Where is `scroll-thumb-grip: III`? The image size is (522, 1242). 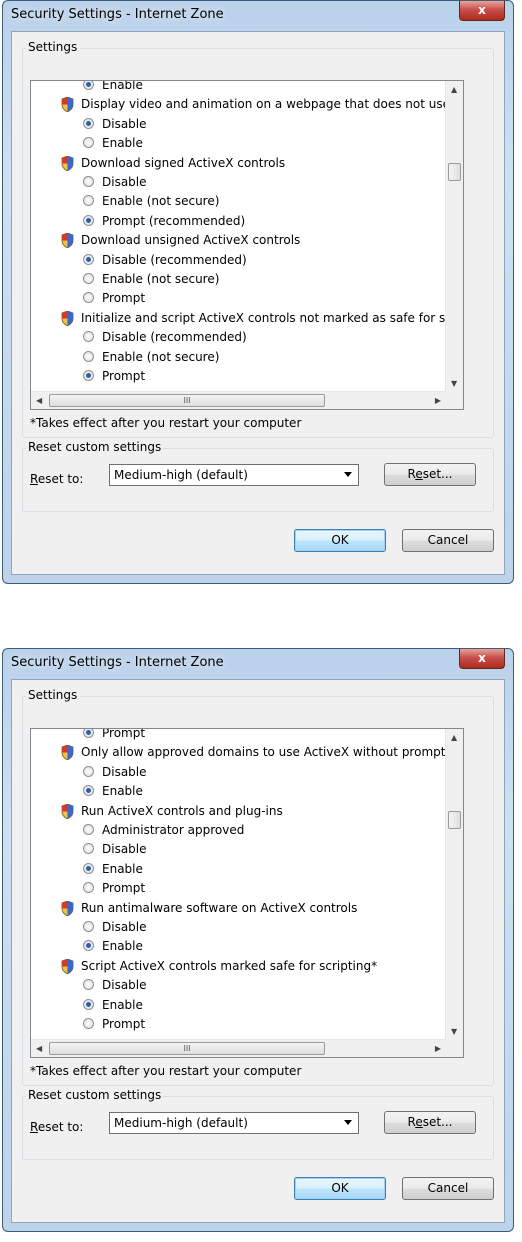 scroll-thumb-grip: III is located at coordinates (187, 1048).